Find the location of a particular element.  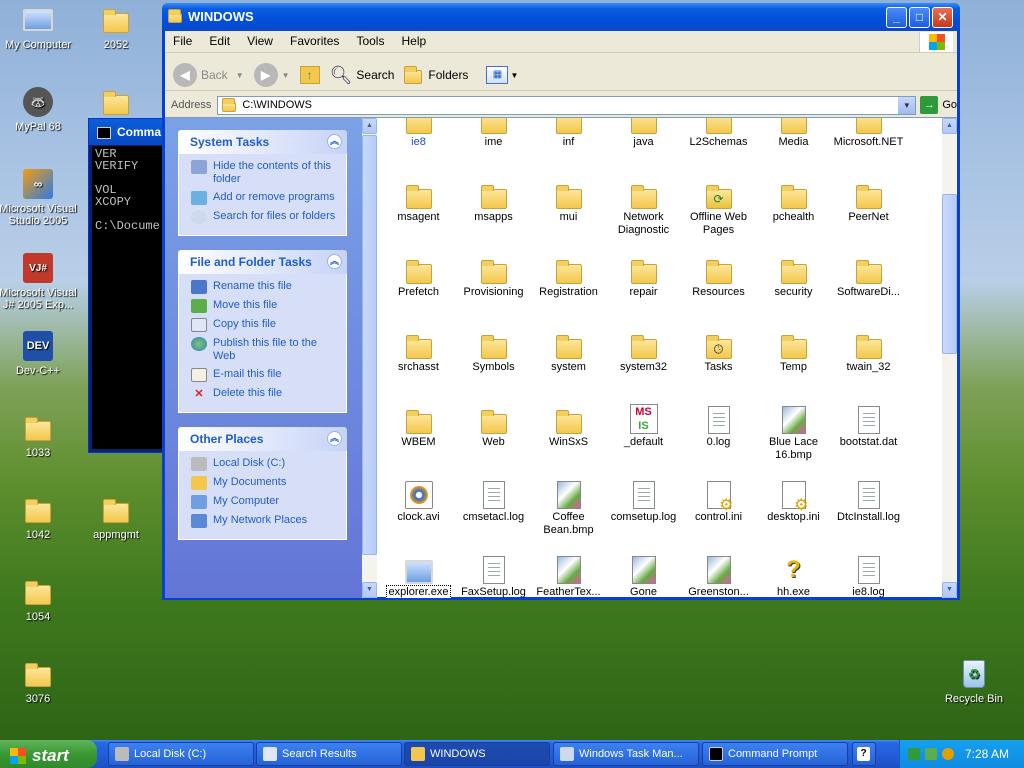

desktop-icon-3076: 3076 is located at coordinates (39, 681).